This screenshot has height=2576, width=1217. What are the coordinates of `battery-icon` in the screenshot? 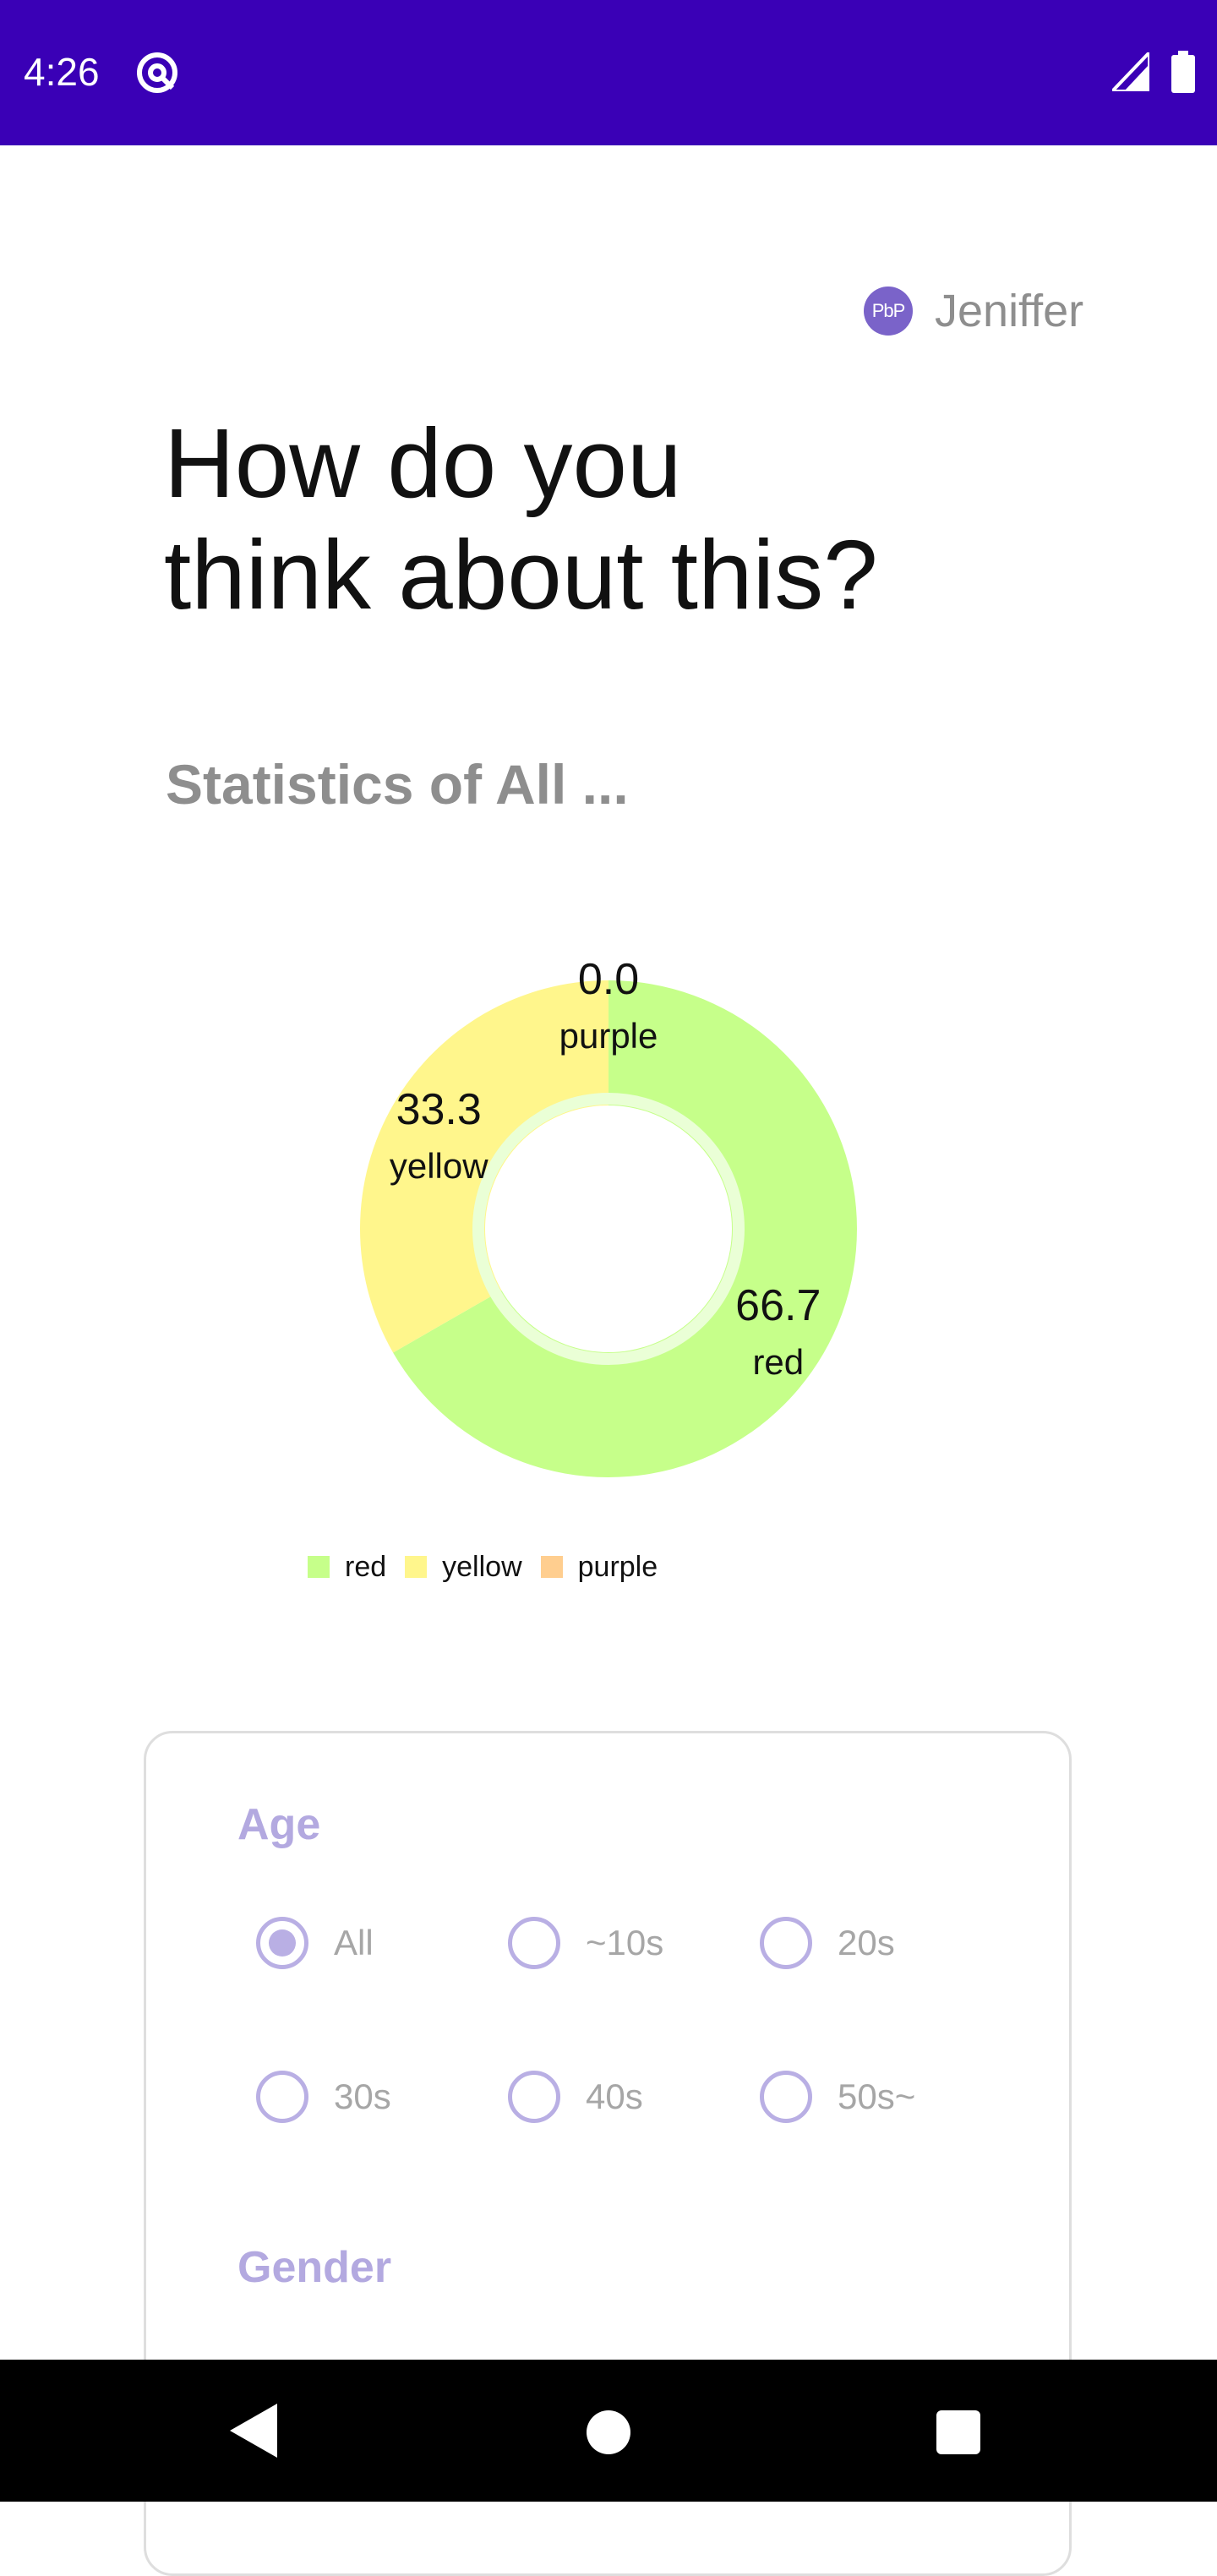 It's located at (1183, 72).